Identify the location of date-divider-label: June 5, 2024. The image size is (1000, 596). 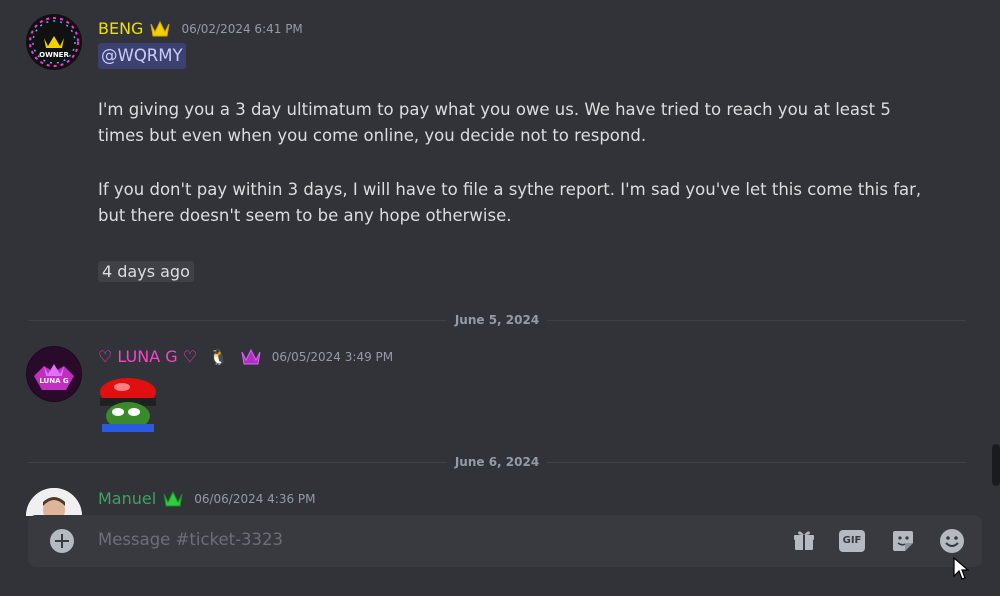
(497, 320).